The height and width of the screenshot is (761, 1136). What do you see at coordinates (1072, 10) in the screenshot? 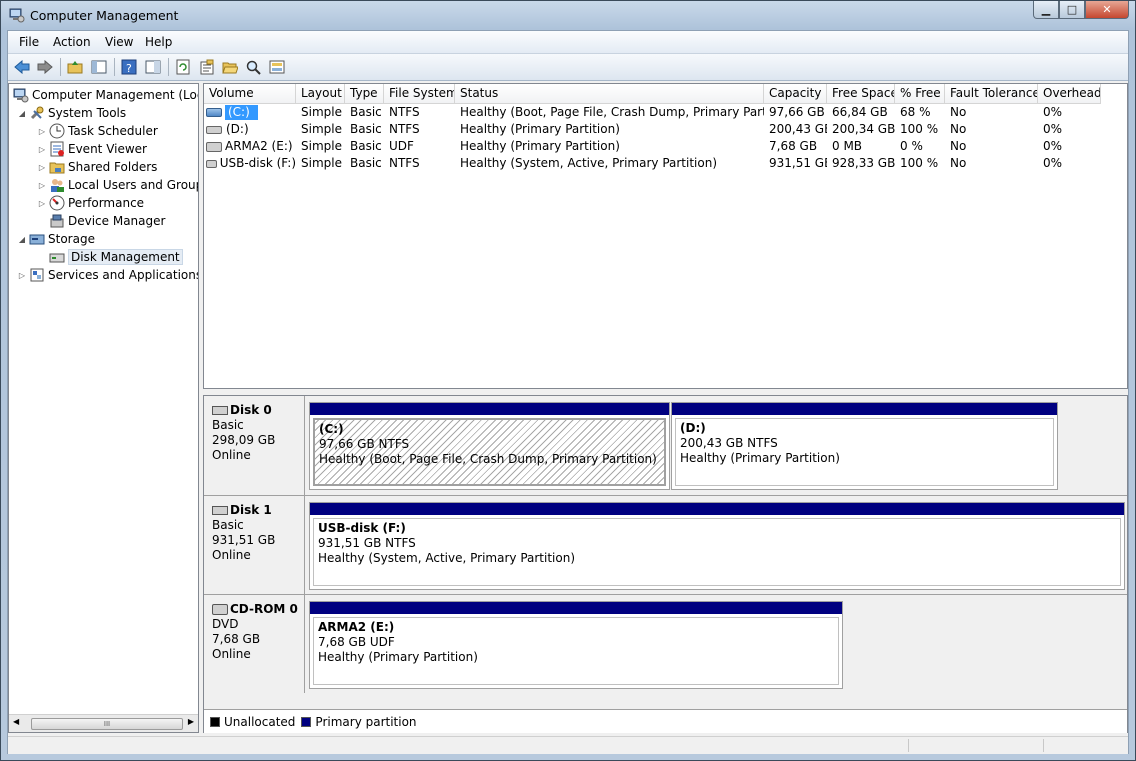
I see `maximize-button: □` at bounding box center [1072, 10].